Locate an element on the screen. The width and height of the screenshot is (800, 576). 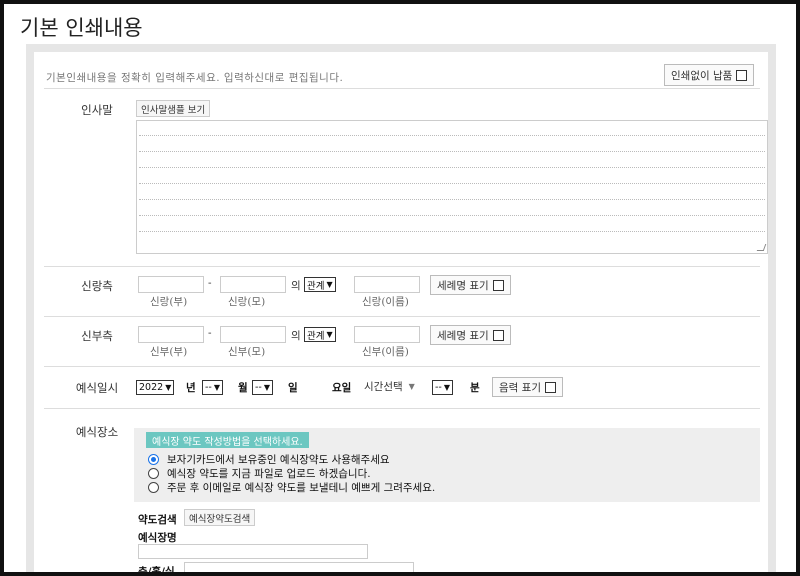
groom-of: 의 is located at coordinates (296, 286).